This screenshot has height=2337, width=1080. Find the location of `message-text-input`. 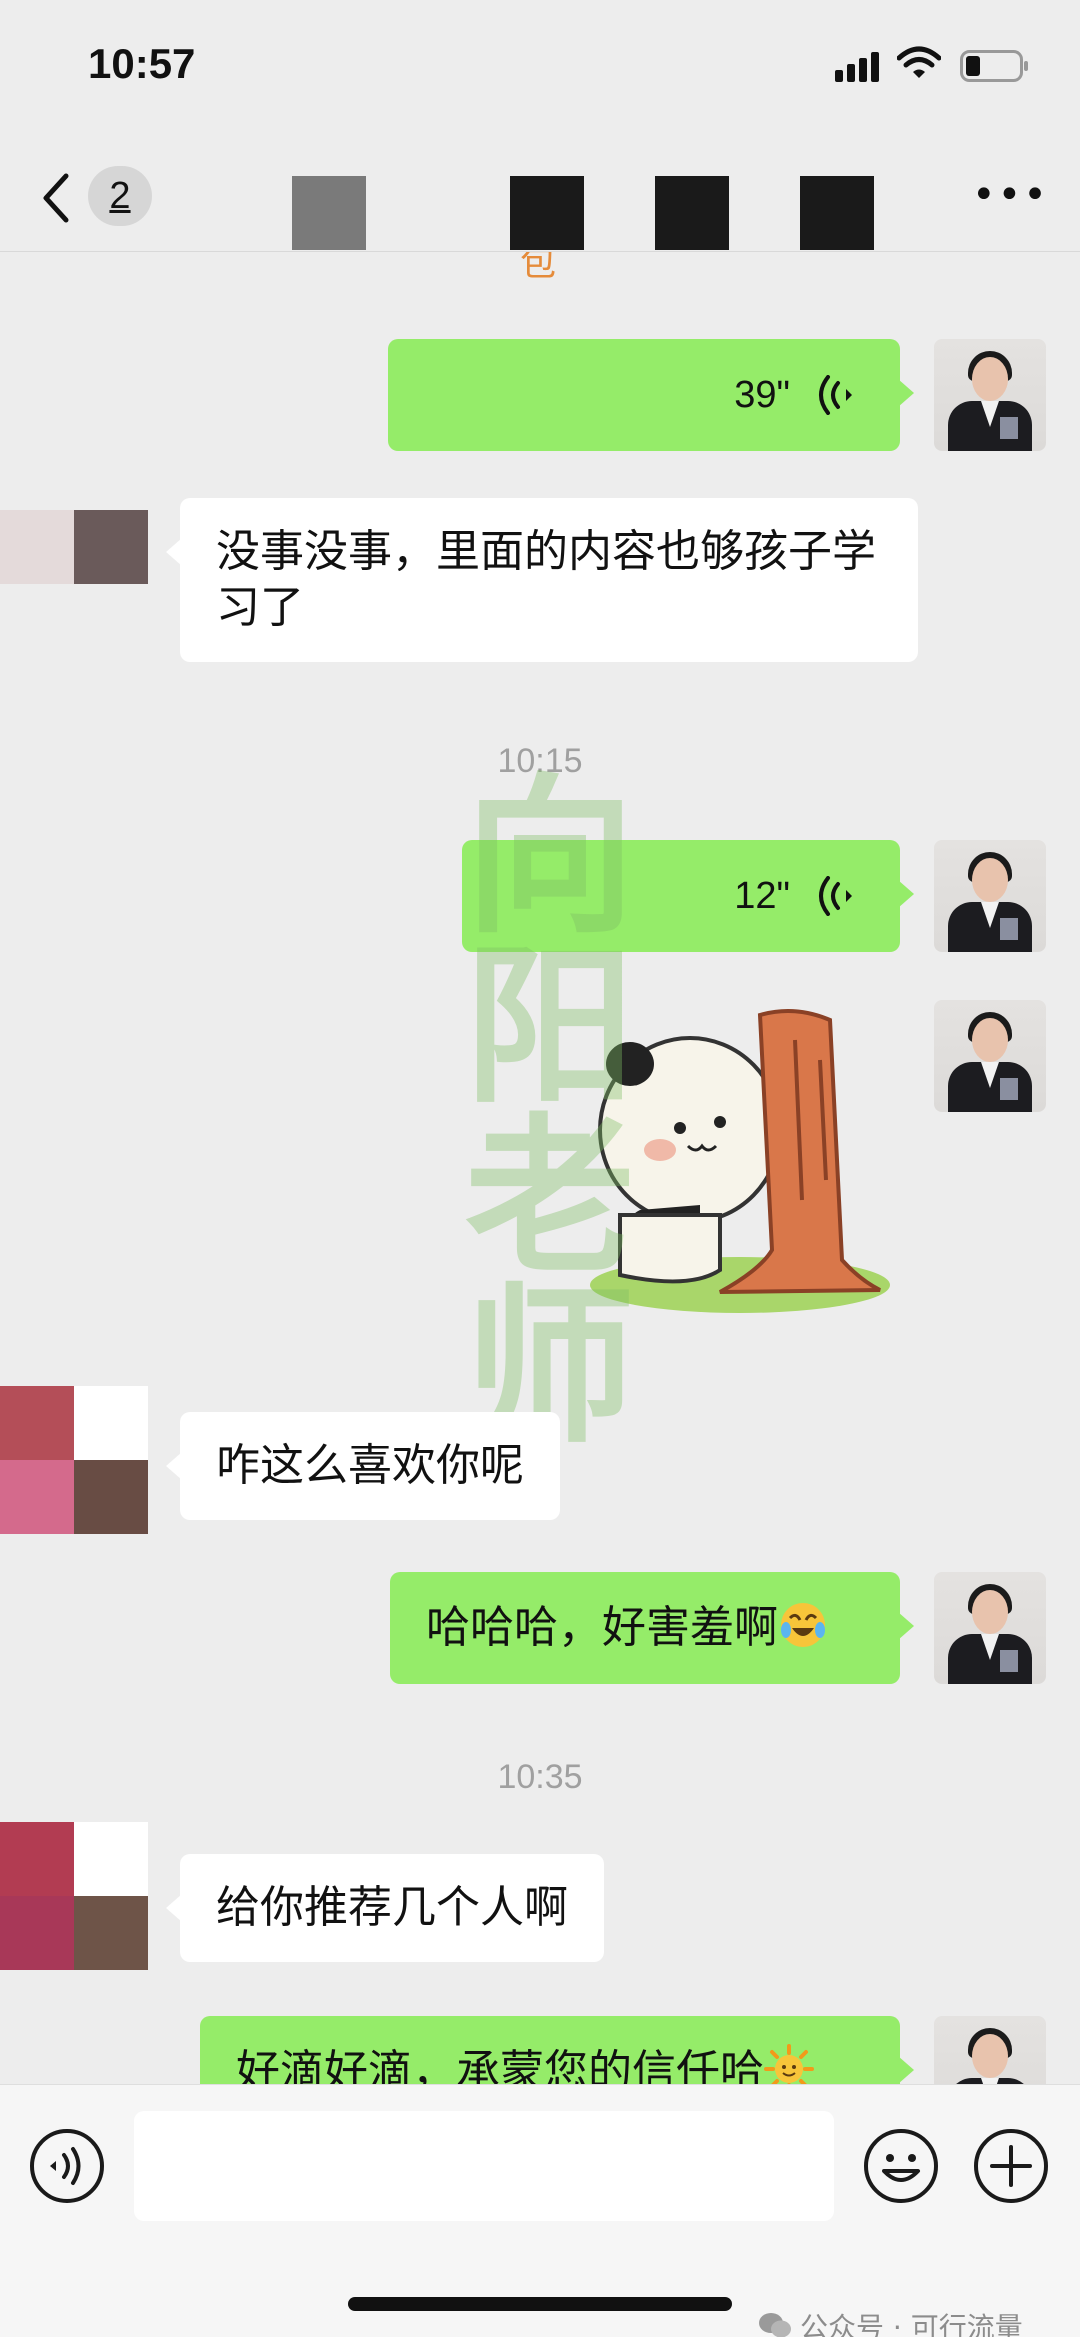

message-text-input is located at coordinates (484, 2166).